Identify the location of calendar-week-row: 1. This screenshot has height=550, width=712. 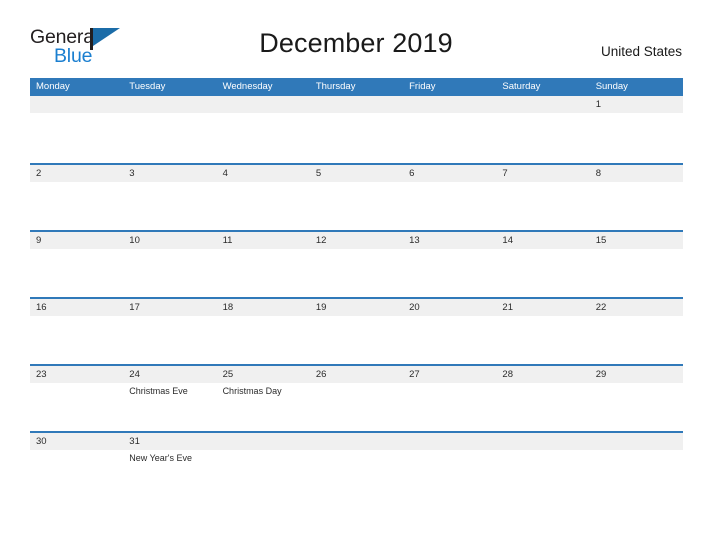
(356, 129).